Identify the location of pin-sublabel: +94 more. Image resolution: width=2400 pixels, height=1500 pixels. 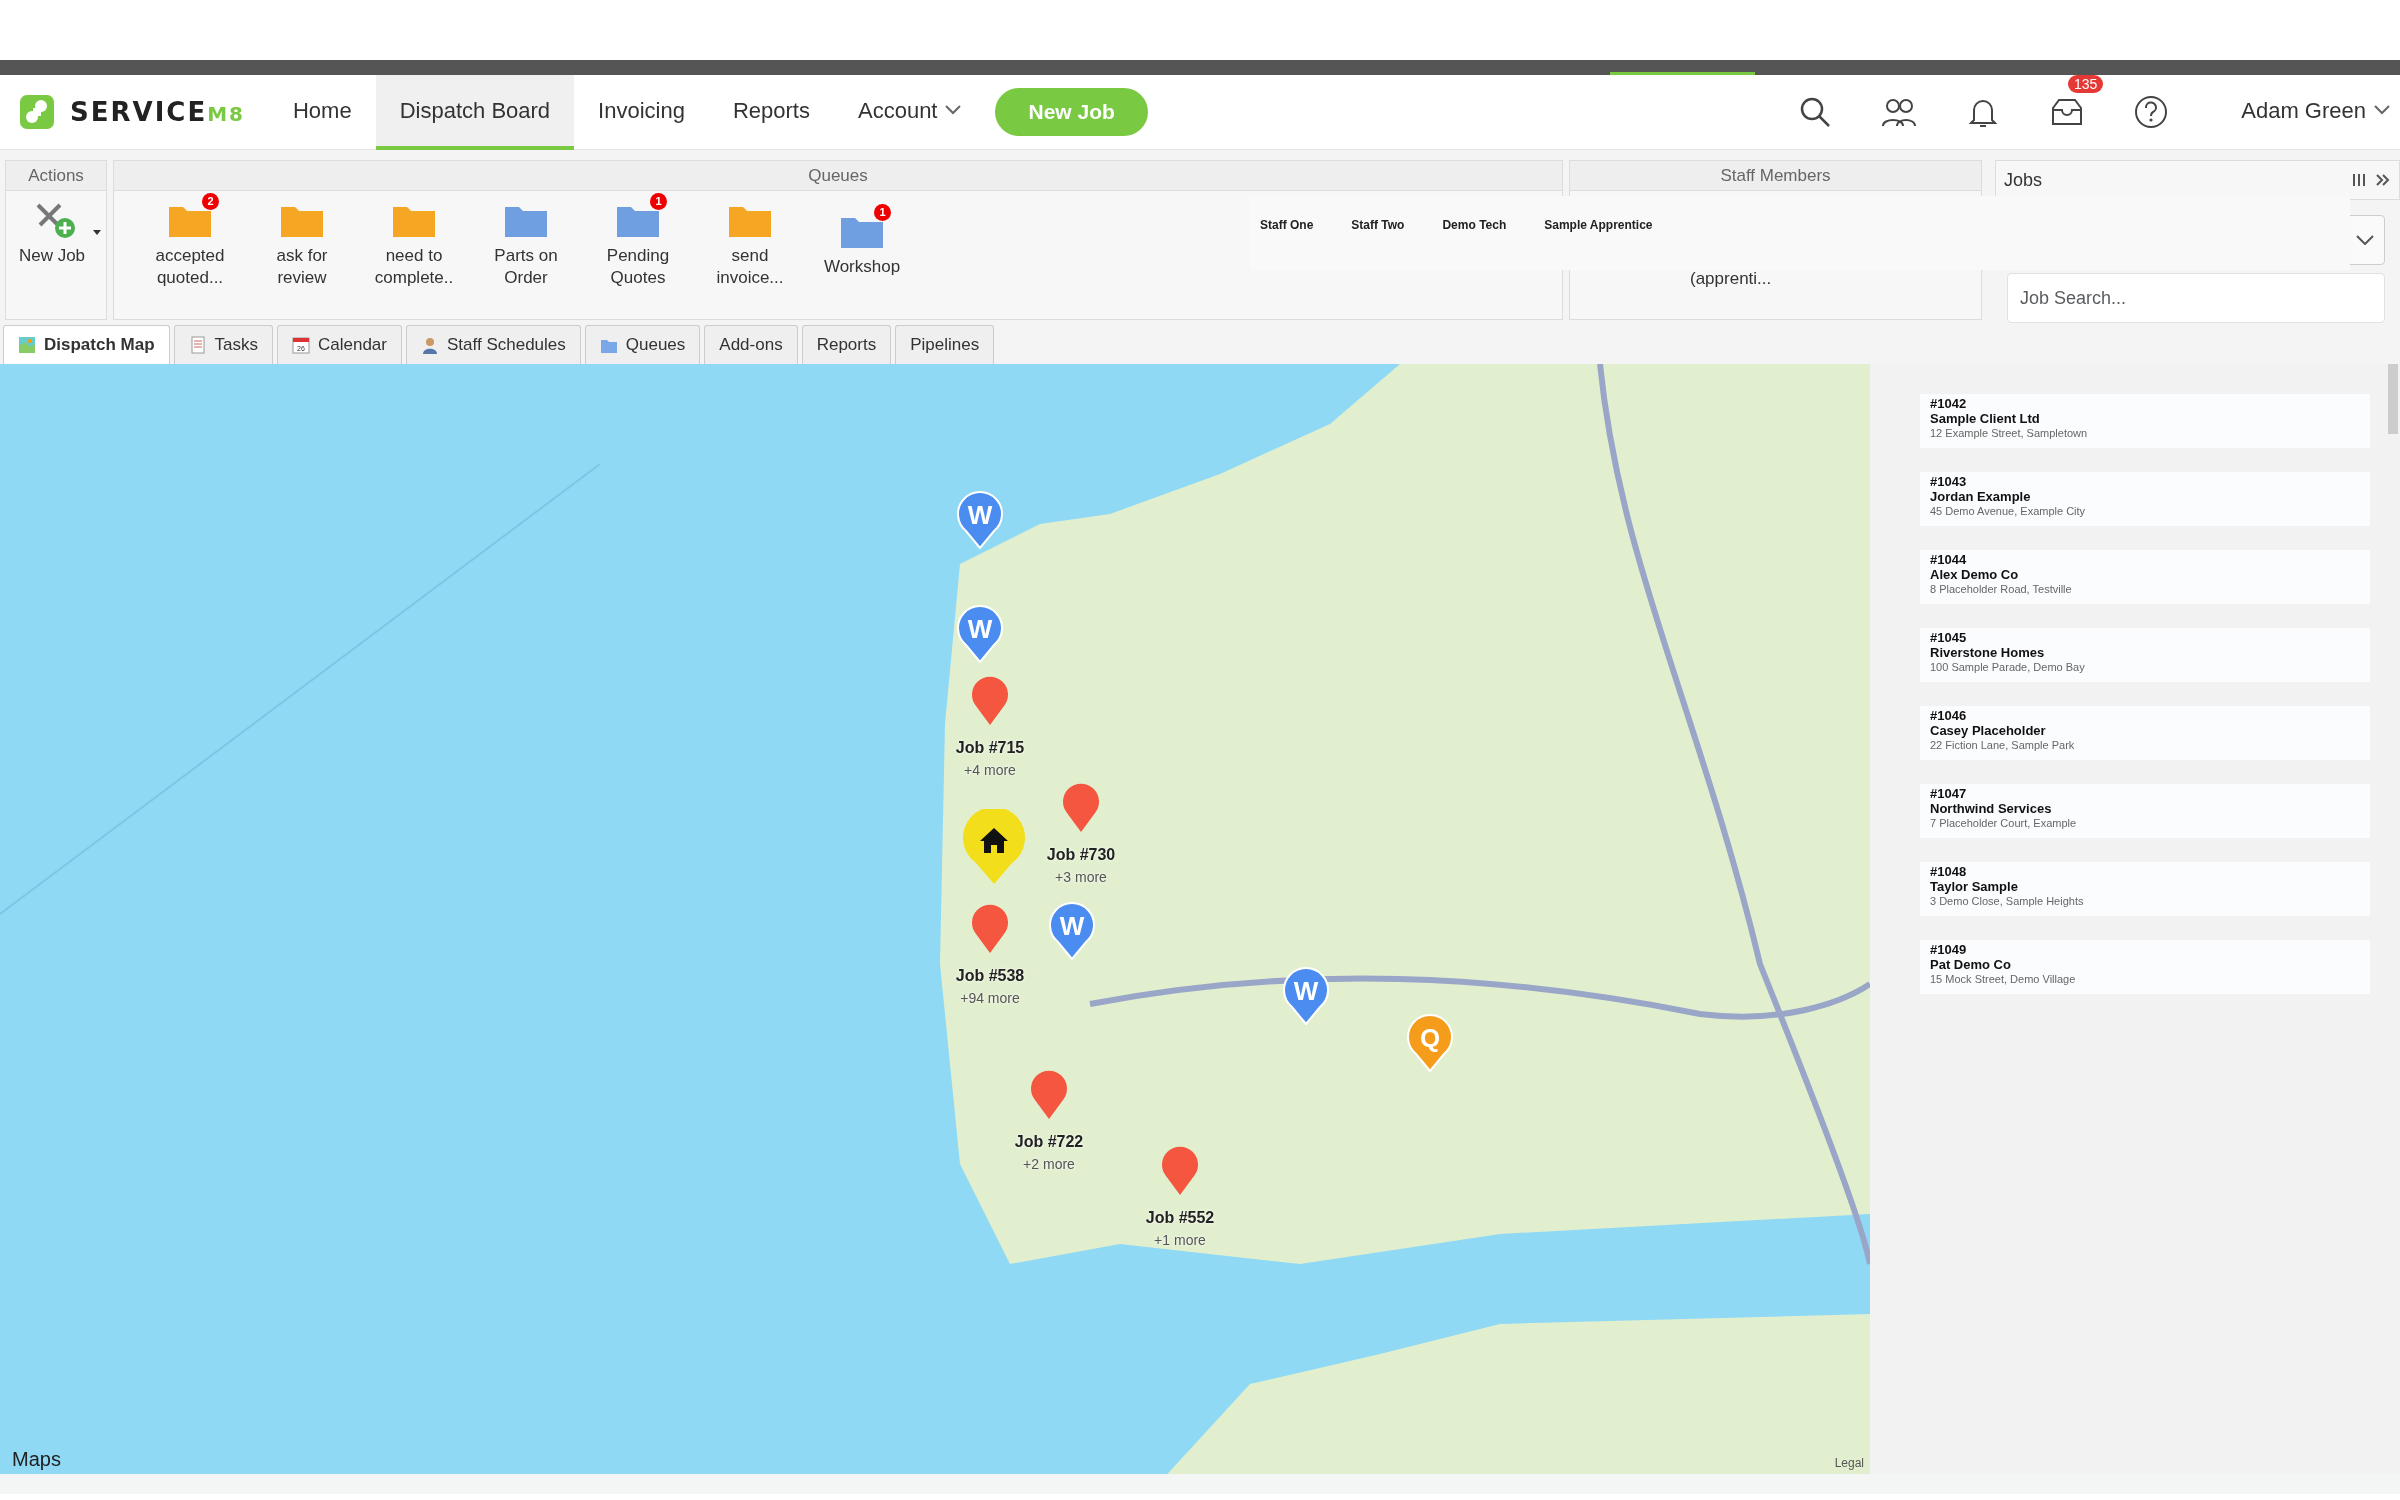
(990, 998).